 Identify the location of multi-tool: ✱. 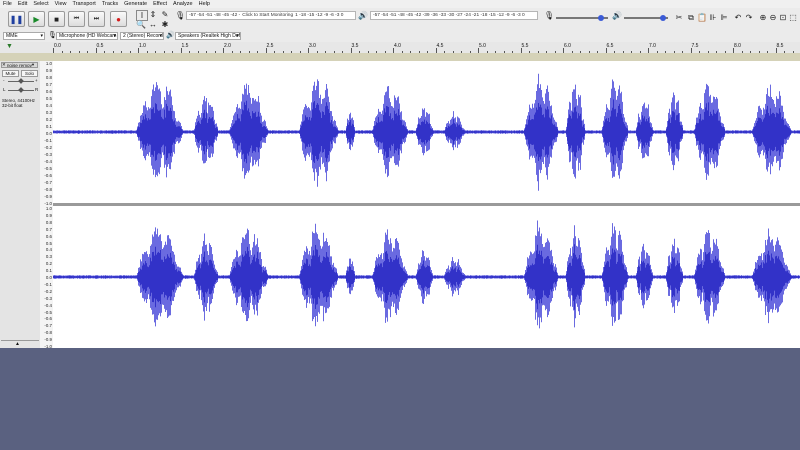
(165, 24).